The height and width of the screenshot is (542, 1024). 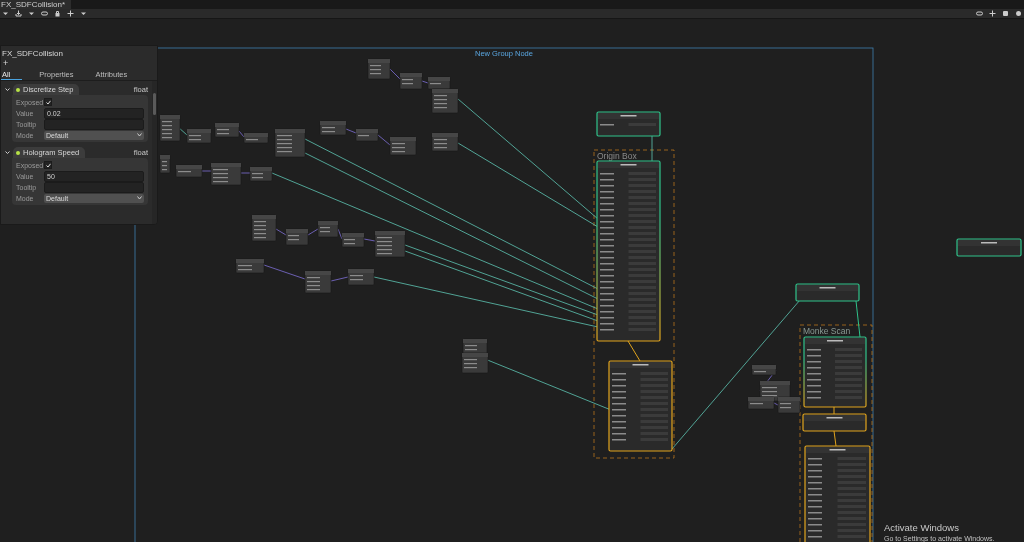 What do you see at coordinates (154, 152) in the screenshot?
I see `scrollbar` at bounding box center [154, 152].